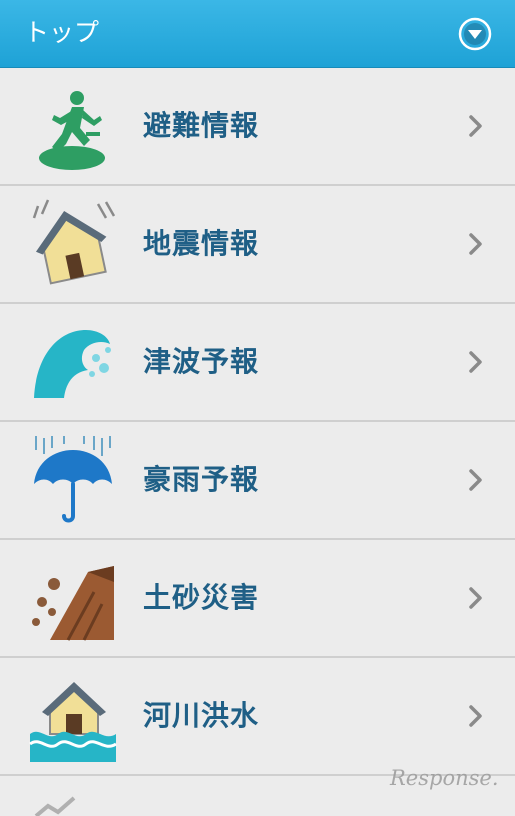 The image size is (515, 816). What do you see at coordinates (73, 479) in the screenshot?
I see `rain-umbrella-icon` at bounding box center [73, 479].